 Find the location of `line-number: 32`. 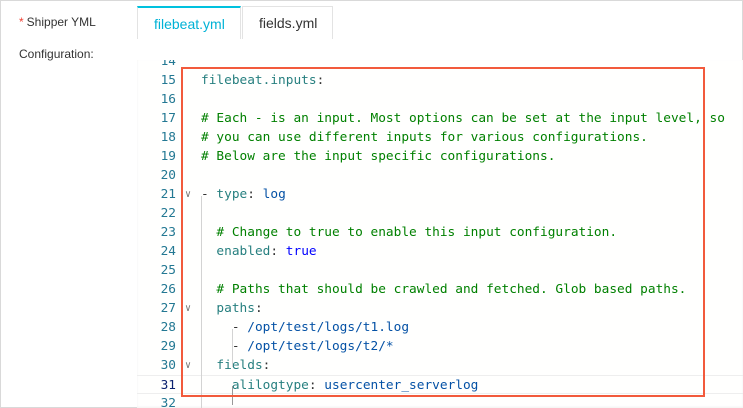

line-number: 32 is located at coordinates (168, 401).